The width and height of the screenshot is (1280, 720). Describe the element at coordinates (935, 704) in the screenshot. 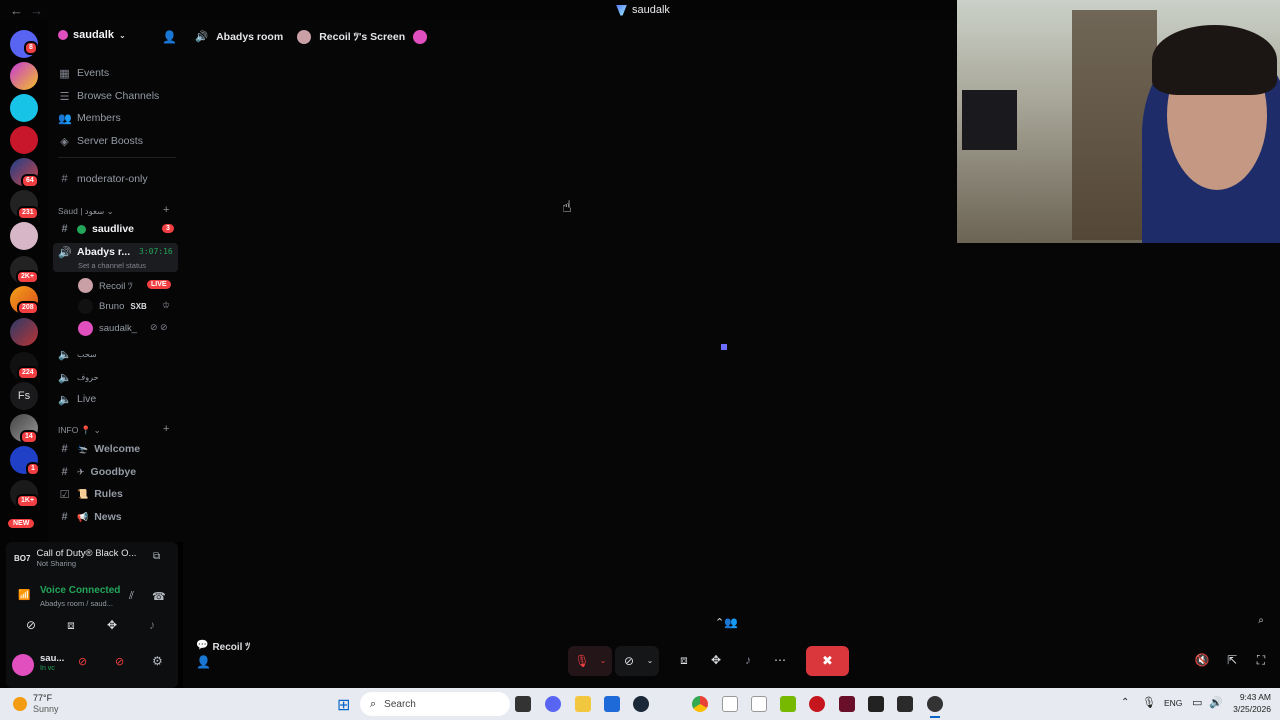

I see `obs-icon` at that location.